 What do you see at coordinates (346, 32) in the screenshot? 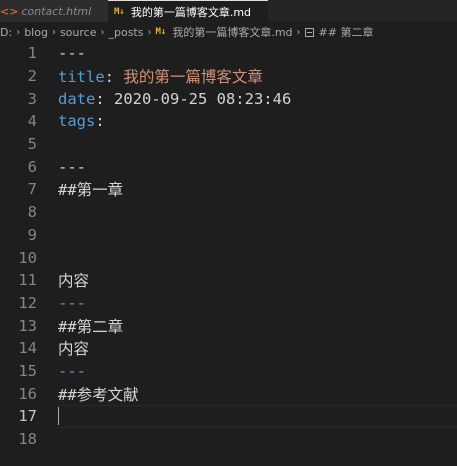
I see `breadcrumb-symbol: ## 第二章` at bounding box center [346, 32].